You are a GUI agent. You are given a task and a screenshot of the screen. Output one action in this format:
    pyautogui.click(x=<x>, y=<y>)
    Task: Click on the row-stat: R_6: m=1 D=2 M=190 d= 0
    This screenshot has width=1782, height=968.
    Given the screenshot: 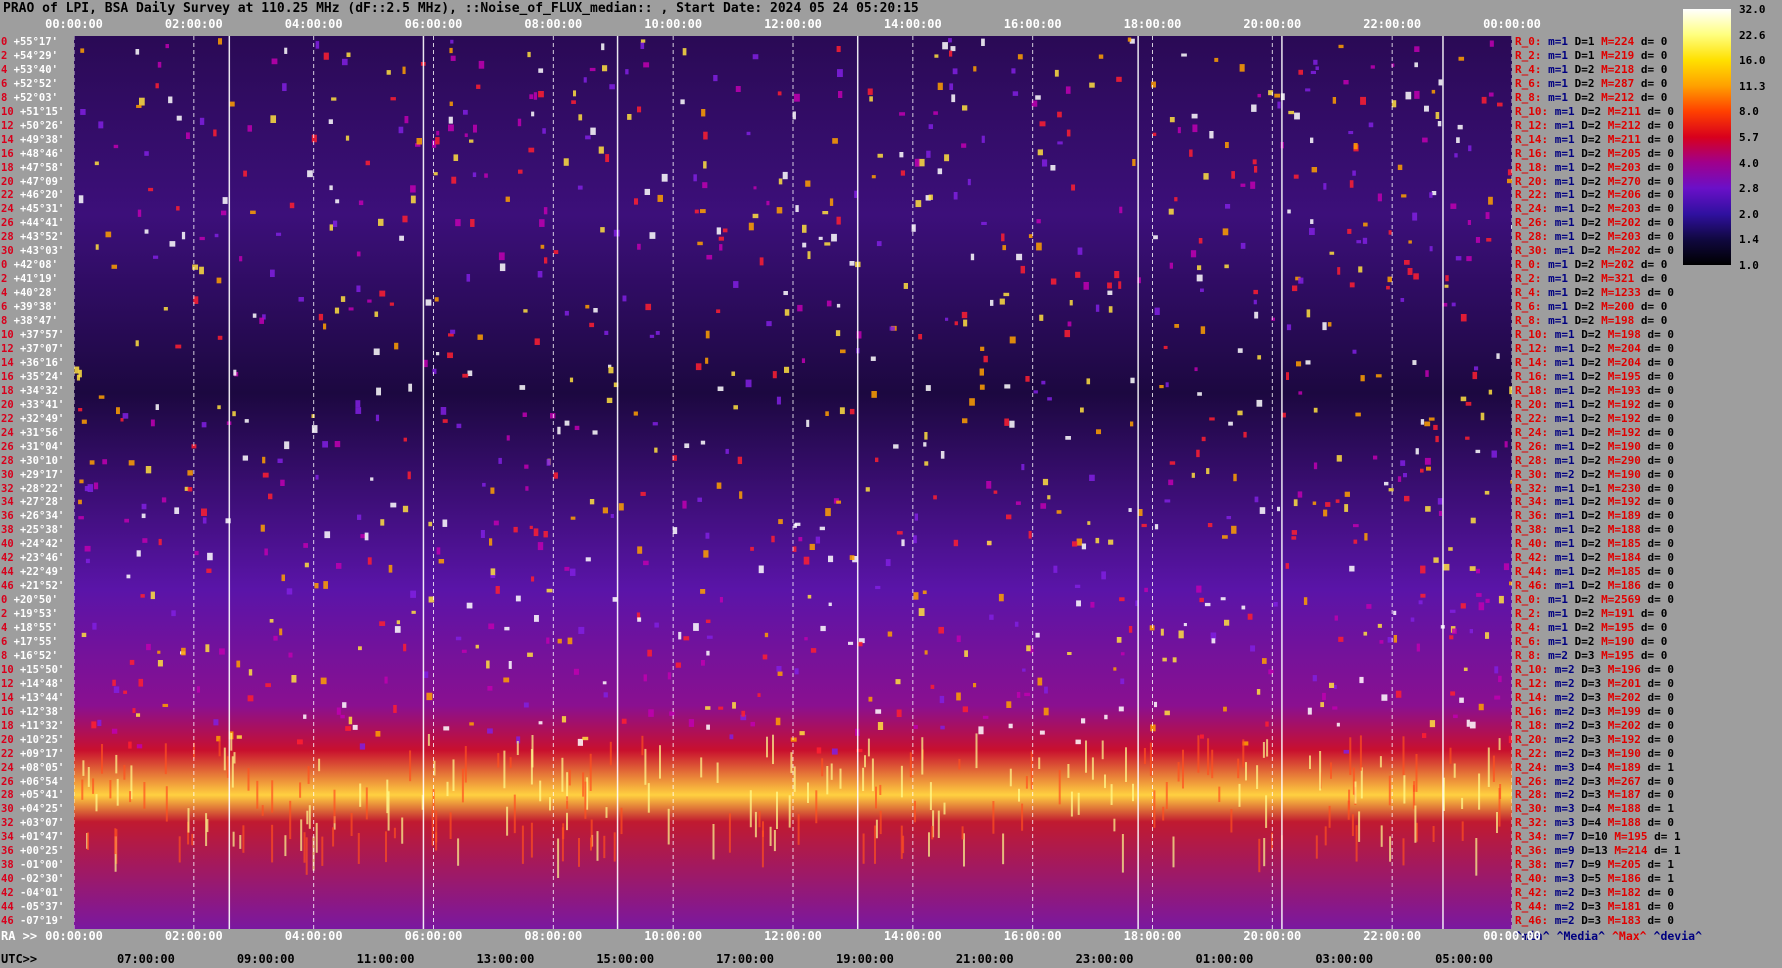 What is the action you would take?
    pyautogui.click(x=1591, y=641)
    